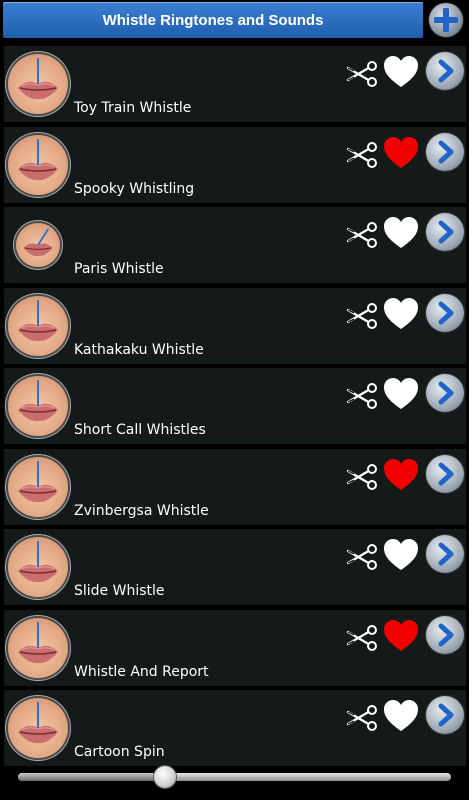 This screenshot has width=469, height=800. What do you see at coordinates (235, 406) in the screenshot?
I see `list-item: Short Call Whistles` at bounding box center [235, 406].